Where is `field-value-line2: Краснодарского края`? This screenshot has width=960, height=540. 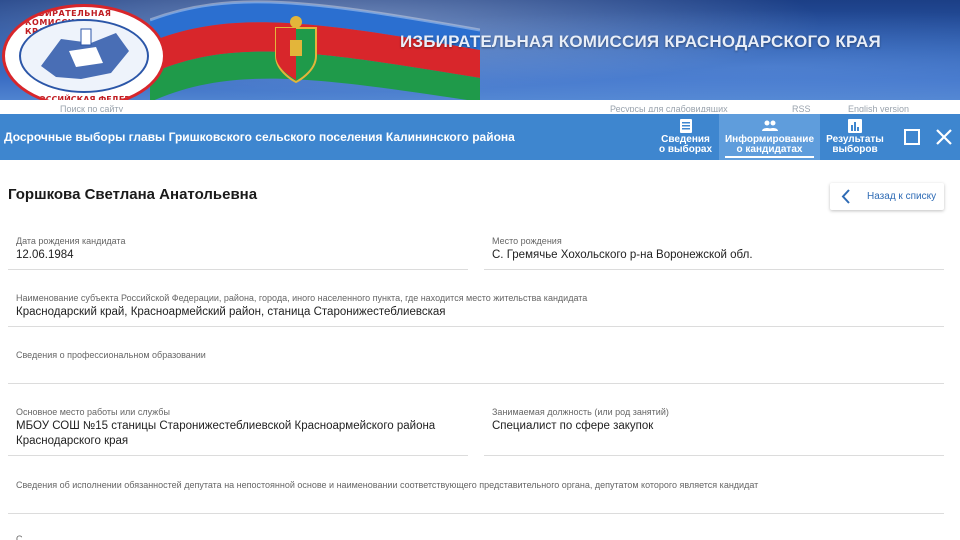 field-value-line2: Краснодарского края is located at coordinates (72, 441).